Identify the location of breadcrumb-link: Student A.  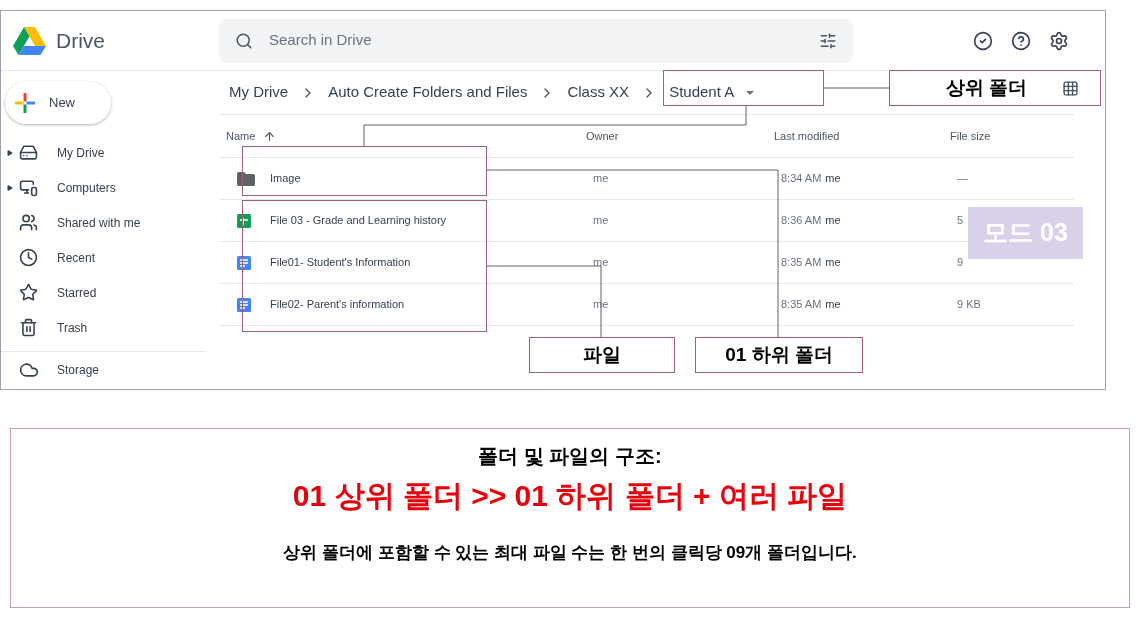
(702, 92).